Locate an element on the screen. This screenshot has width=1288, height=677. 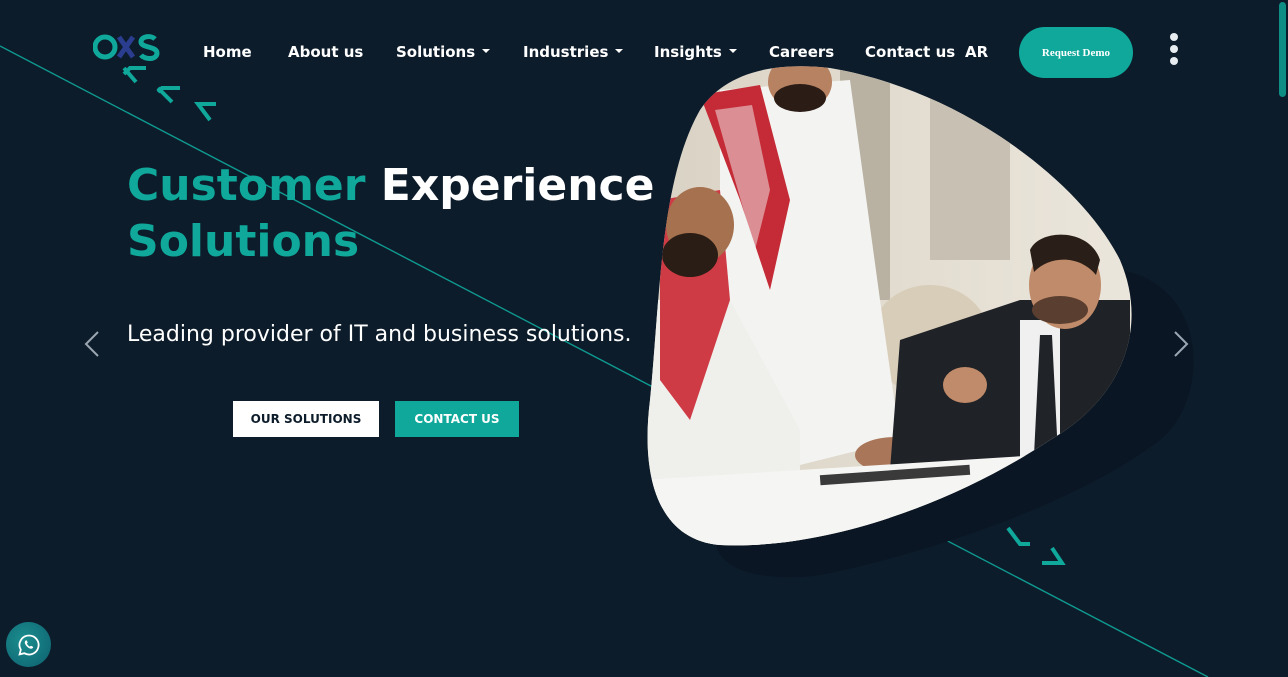
language-switch: AR is located at coordinates (976, 52).